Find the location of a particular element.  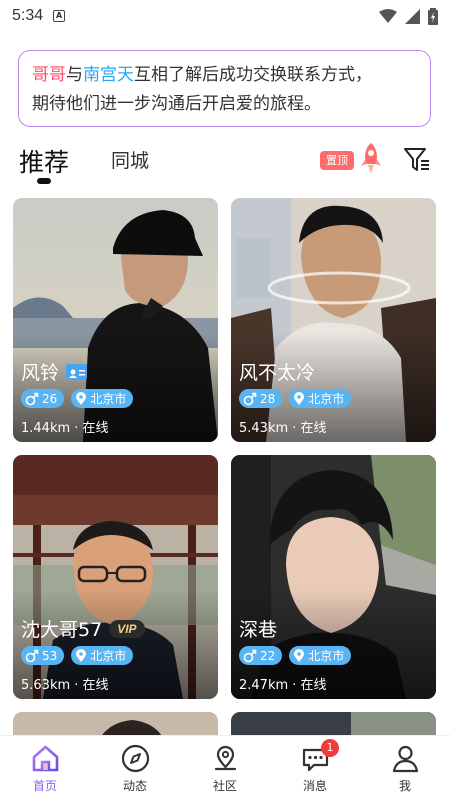

vip-badge: VIP is located at coordinates (127, 628).